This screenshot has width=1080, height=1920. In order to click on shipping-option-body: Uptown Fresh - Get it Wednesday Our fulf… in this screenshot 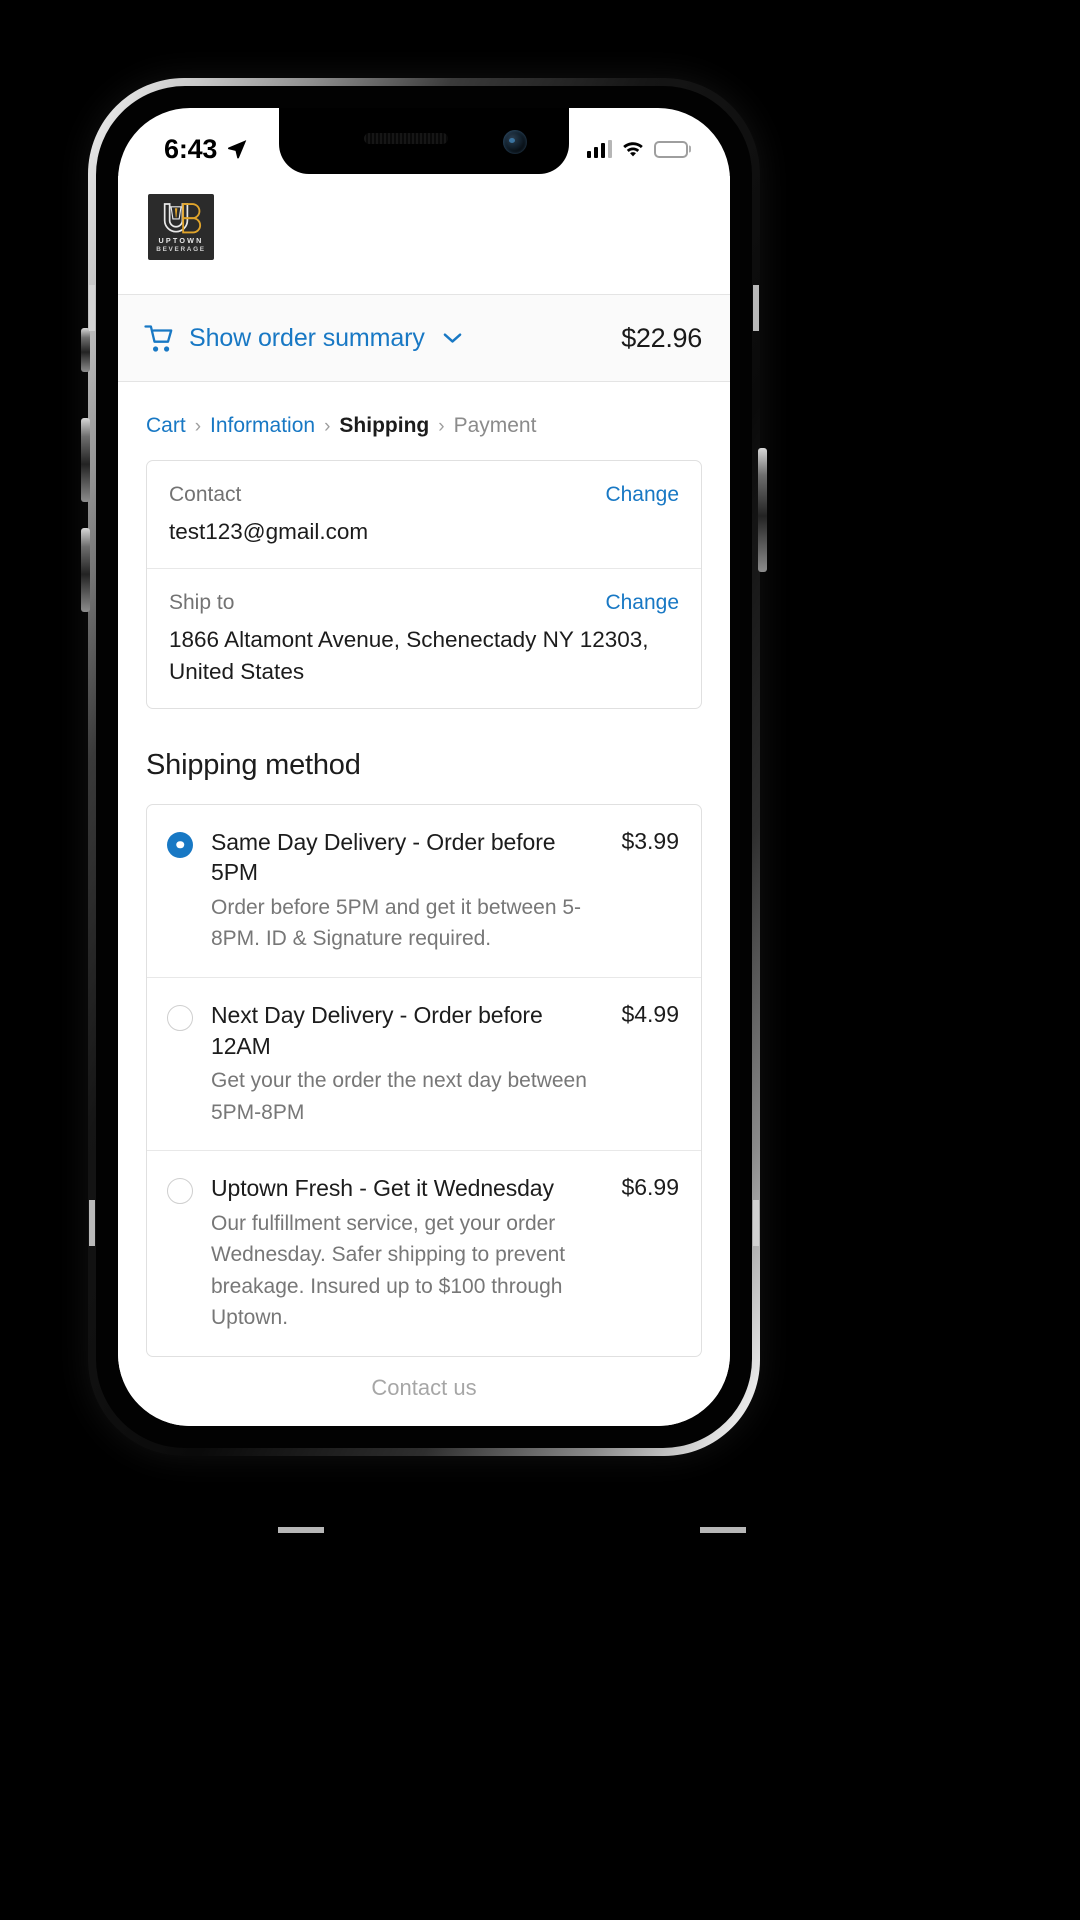, I will do `click(402, 1253)`.